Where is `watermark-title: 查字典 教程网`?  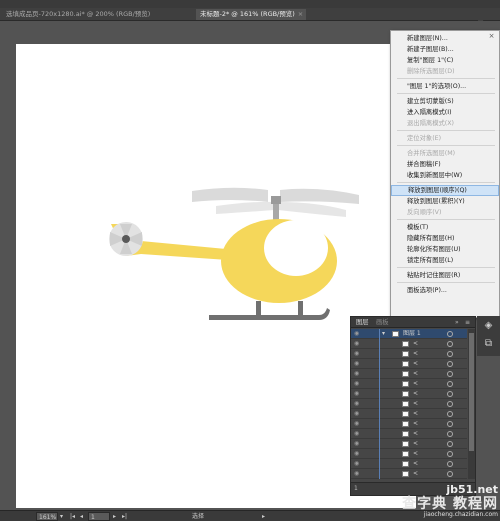 watermark-title: 查字典 教程网 is located at coordinates (450, 504).